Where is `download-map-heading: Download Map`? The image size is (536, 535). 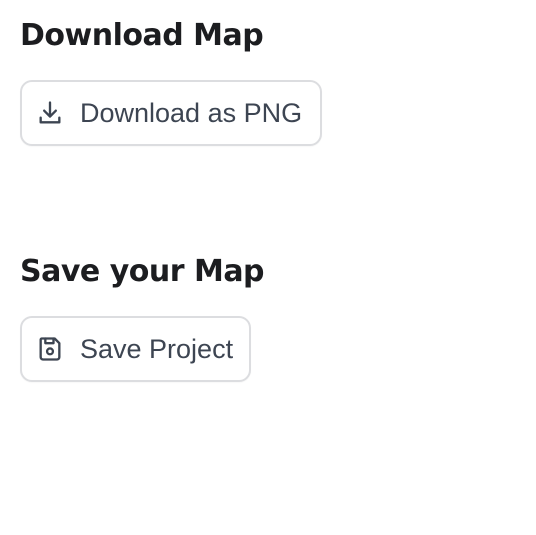 download-map-heading: Download Map is located at coordinates (142, 35).